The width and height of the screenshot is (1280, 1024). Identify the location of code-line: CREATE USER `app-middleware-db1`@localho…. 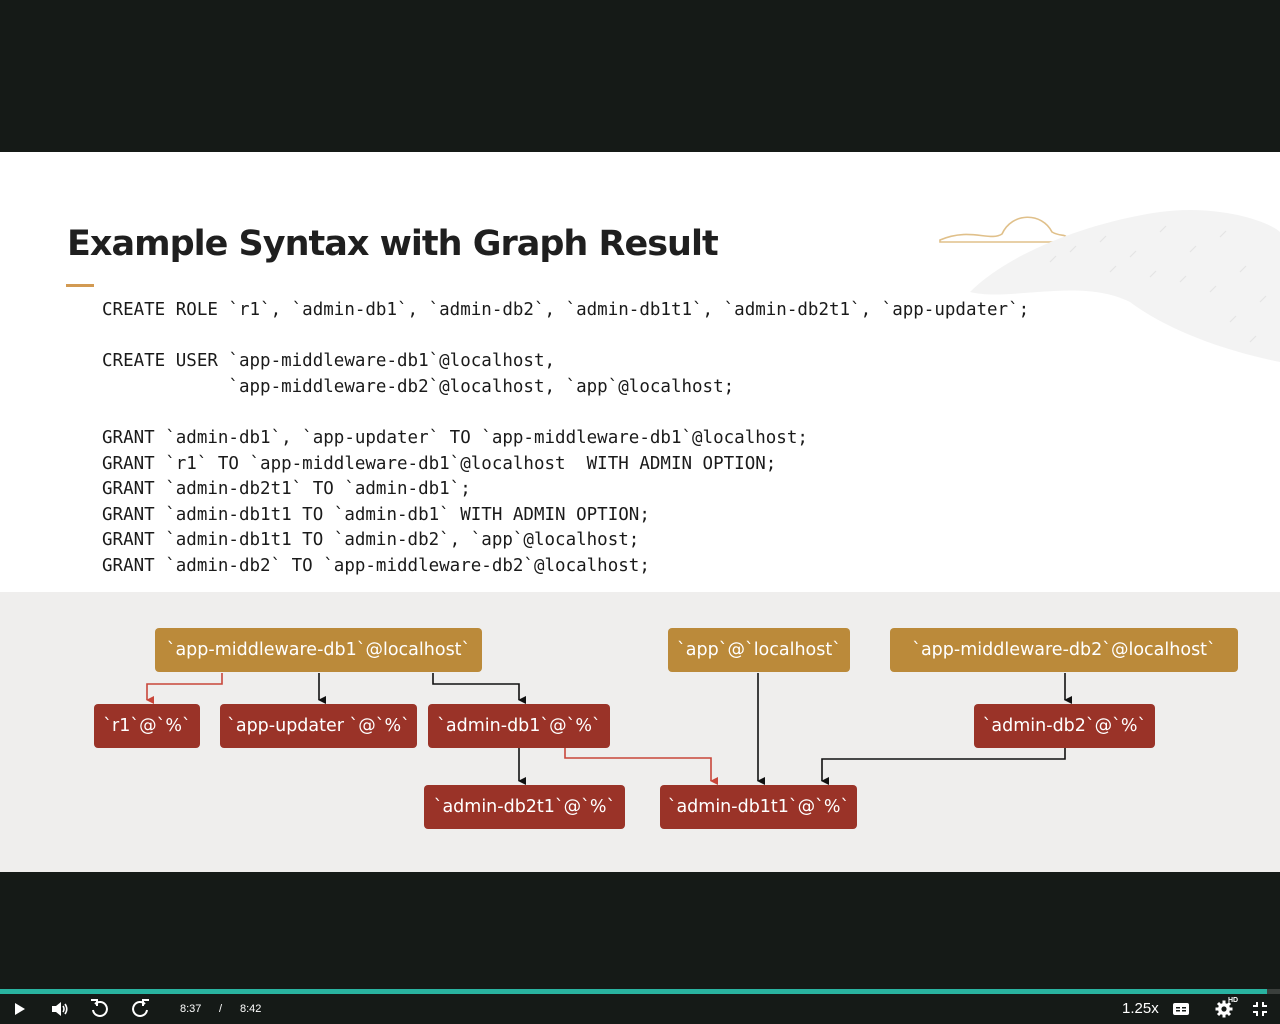
(329, 361).